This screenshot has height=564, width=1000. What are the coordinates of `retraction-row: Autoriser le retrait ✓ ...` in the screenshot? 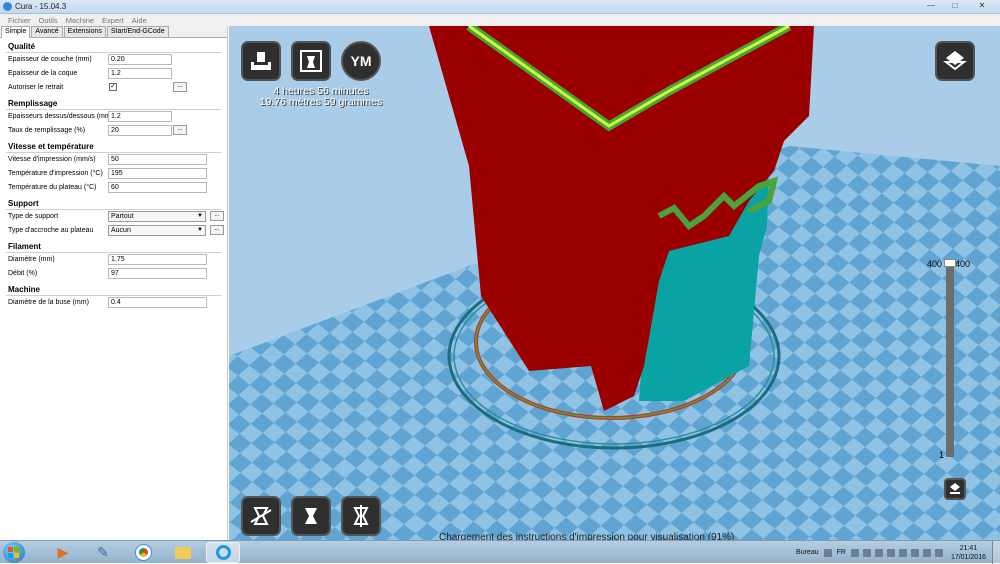 It's located at (117, 88).